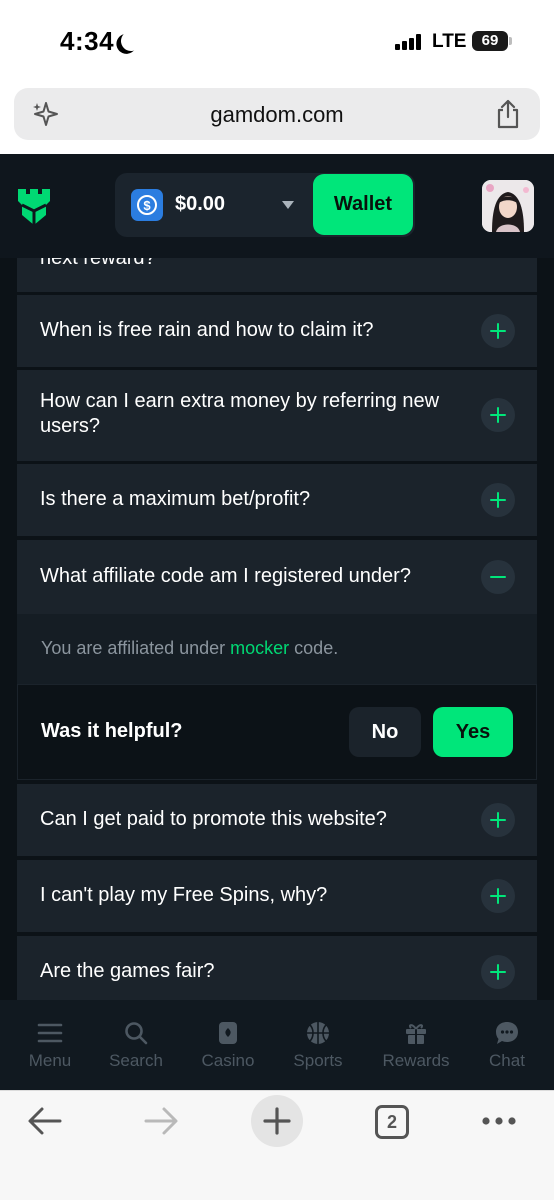 This screenshot has height=1200, width=554. I want to click on browser-toolbar: 2, so click(277, 1145).